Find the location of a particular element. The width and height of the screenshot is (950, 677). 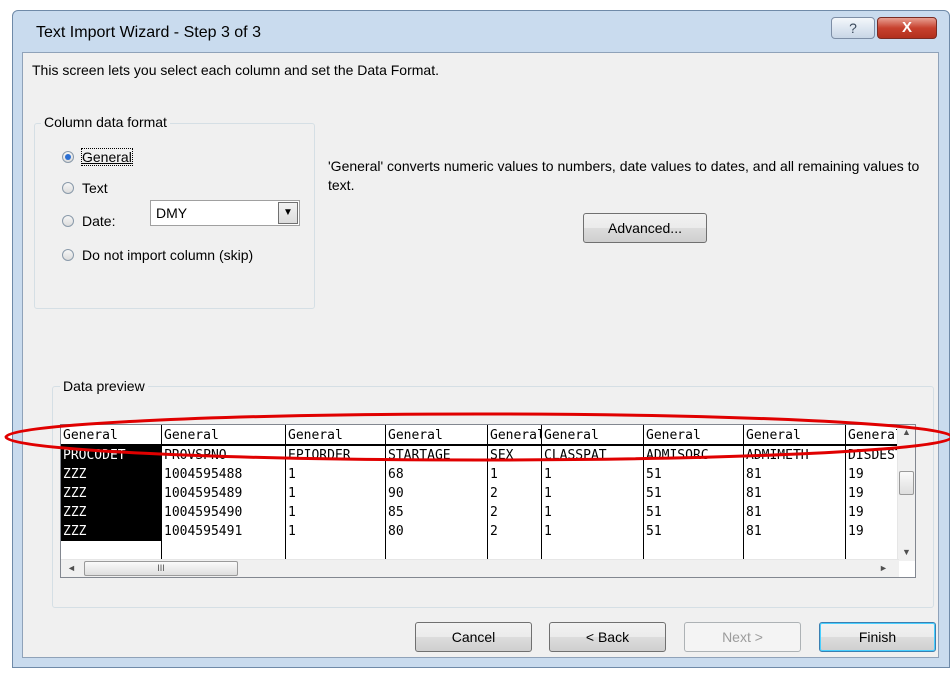

title-bar: Text Import Wizard - Step 3 of 3 ? X is located at coordinates (481, 31).